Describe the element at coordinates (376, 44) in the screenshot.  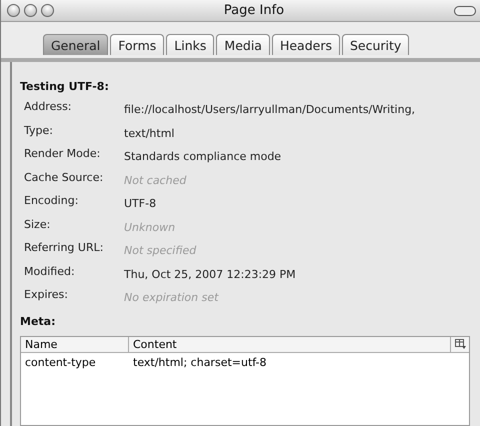
I see `tab: Security` at that location.